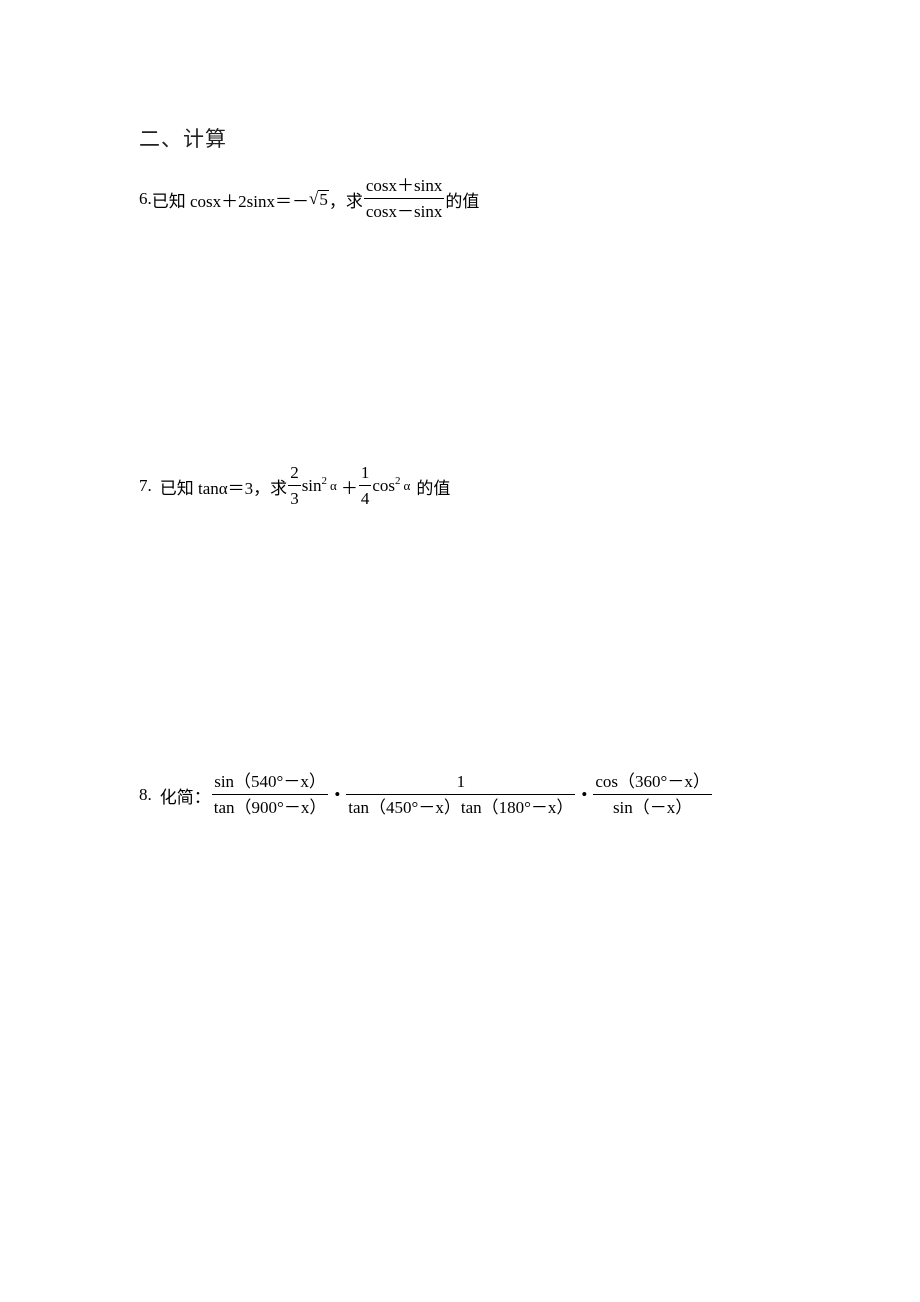  What do you see at coordinates (294, 472) in the screenshot?
I see `numerator: 2` at bounding box center [294, 472].